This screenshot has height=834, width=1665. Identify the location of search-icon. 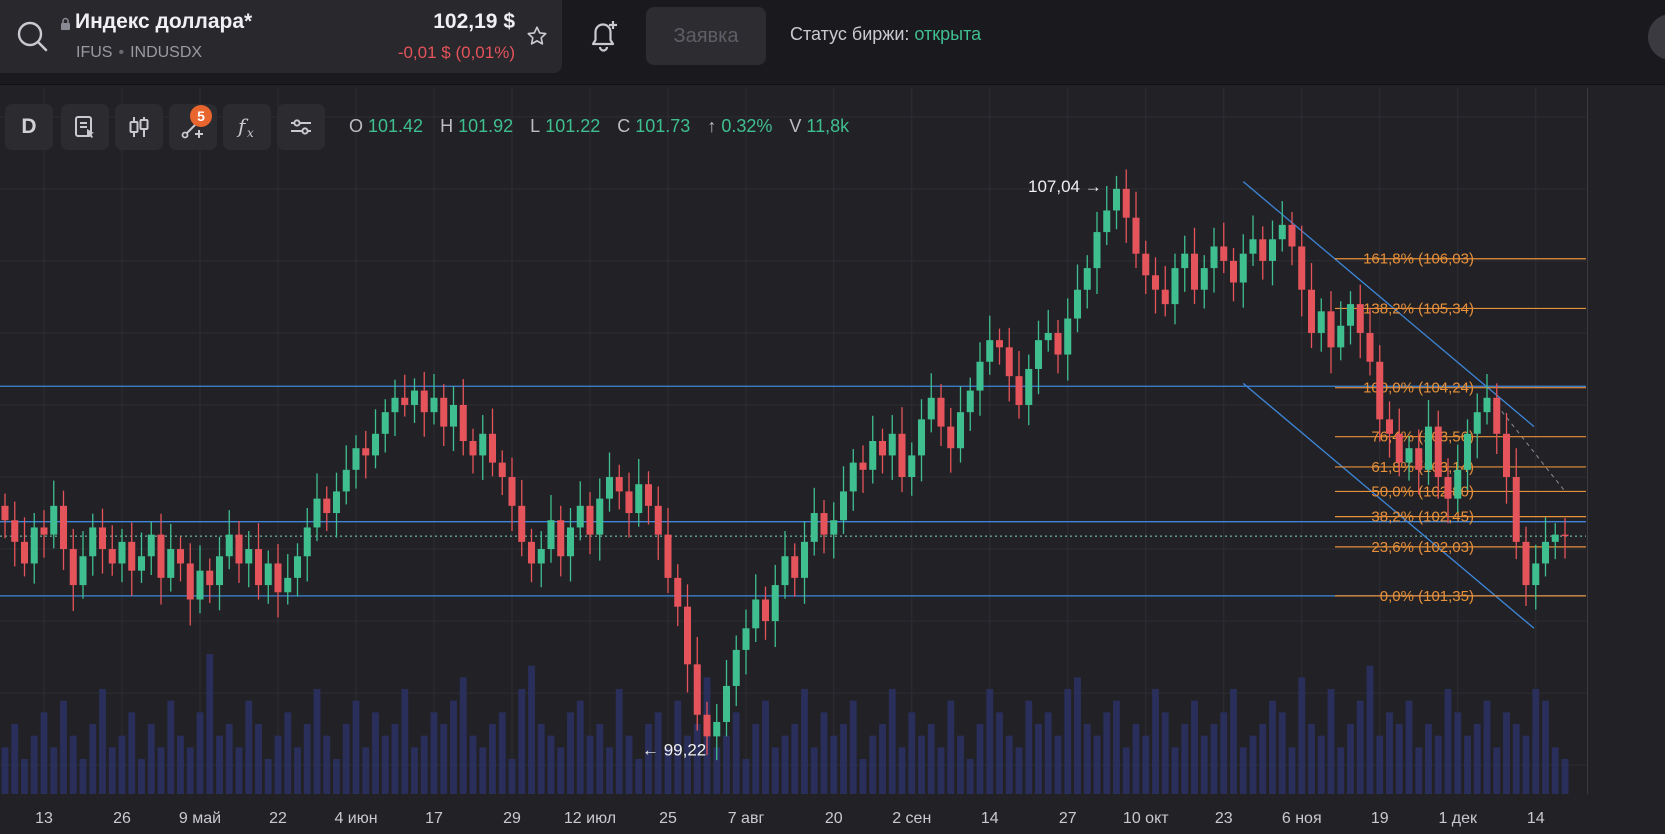
(32, 36).